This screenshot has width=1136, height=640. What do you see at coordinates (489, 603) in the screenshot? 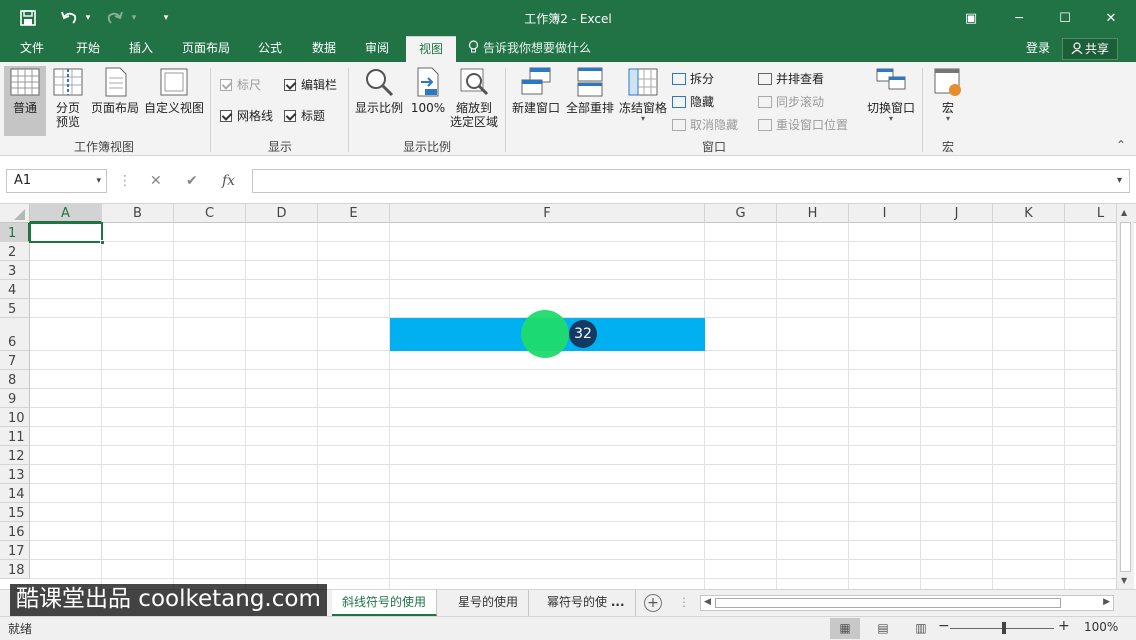
I see `sheet-tab-2: 星号的使用` at bounding box center [489, 603].